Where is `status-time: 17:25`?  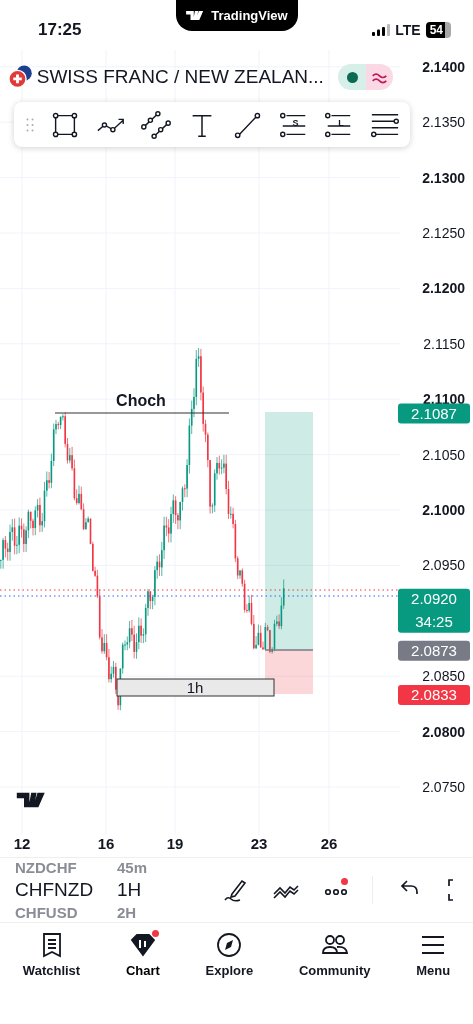
status-time: 17:25 is located at coordinates (60, 29).